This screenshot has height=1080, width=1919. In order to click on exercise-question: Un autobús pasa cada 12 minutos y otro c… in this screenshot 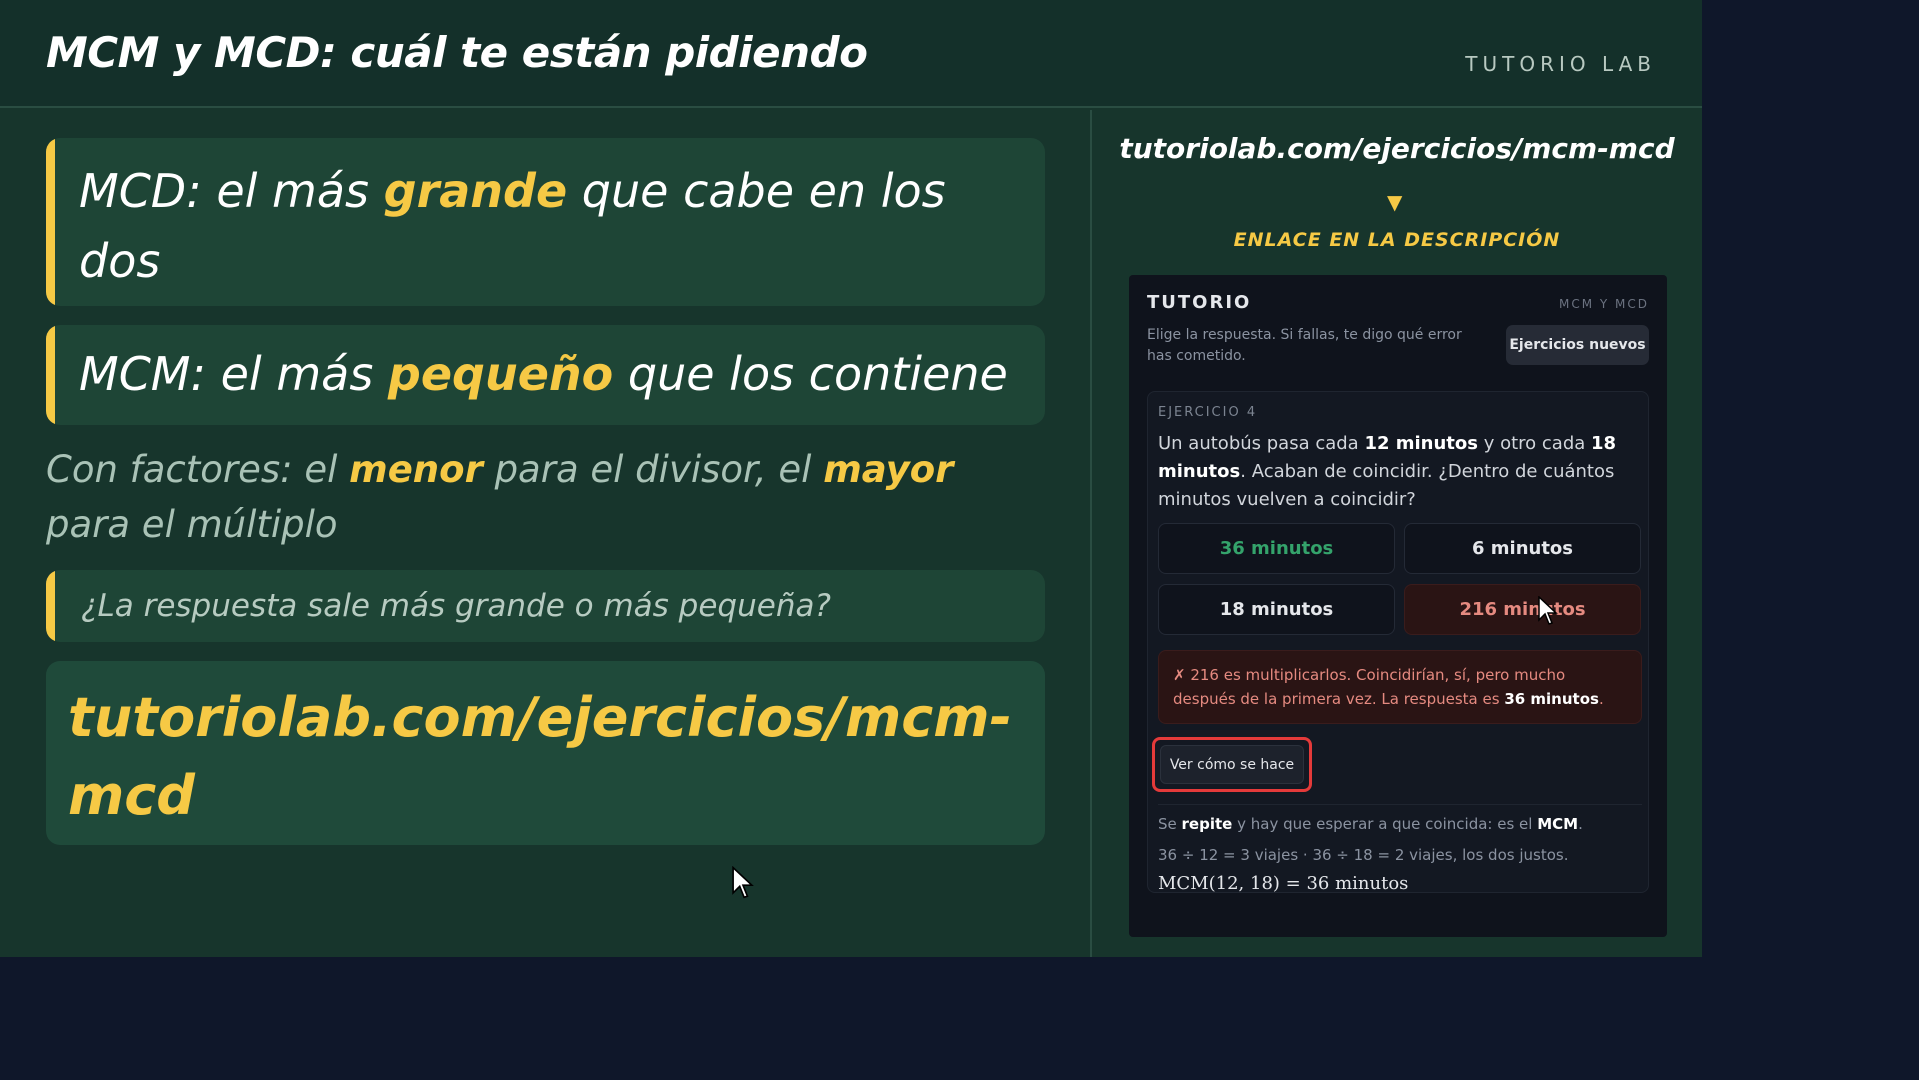, I will do `click(1393, 472)`.